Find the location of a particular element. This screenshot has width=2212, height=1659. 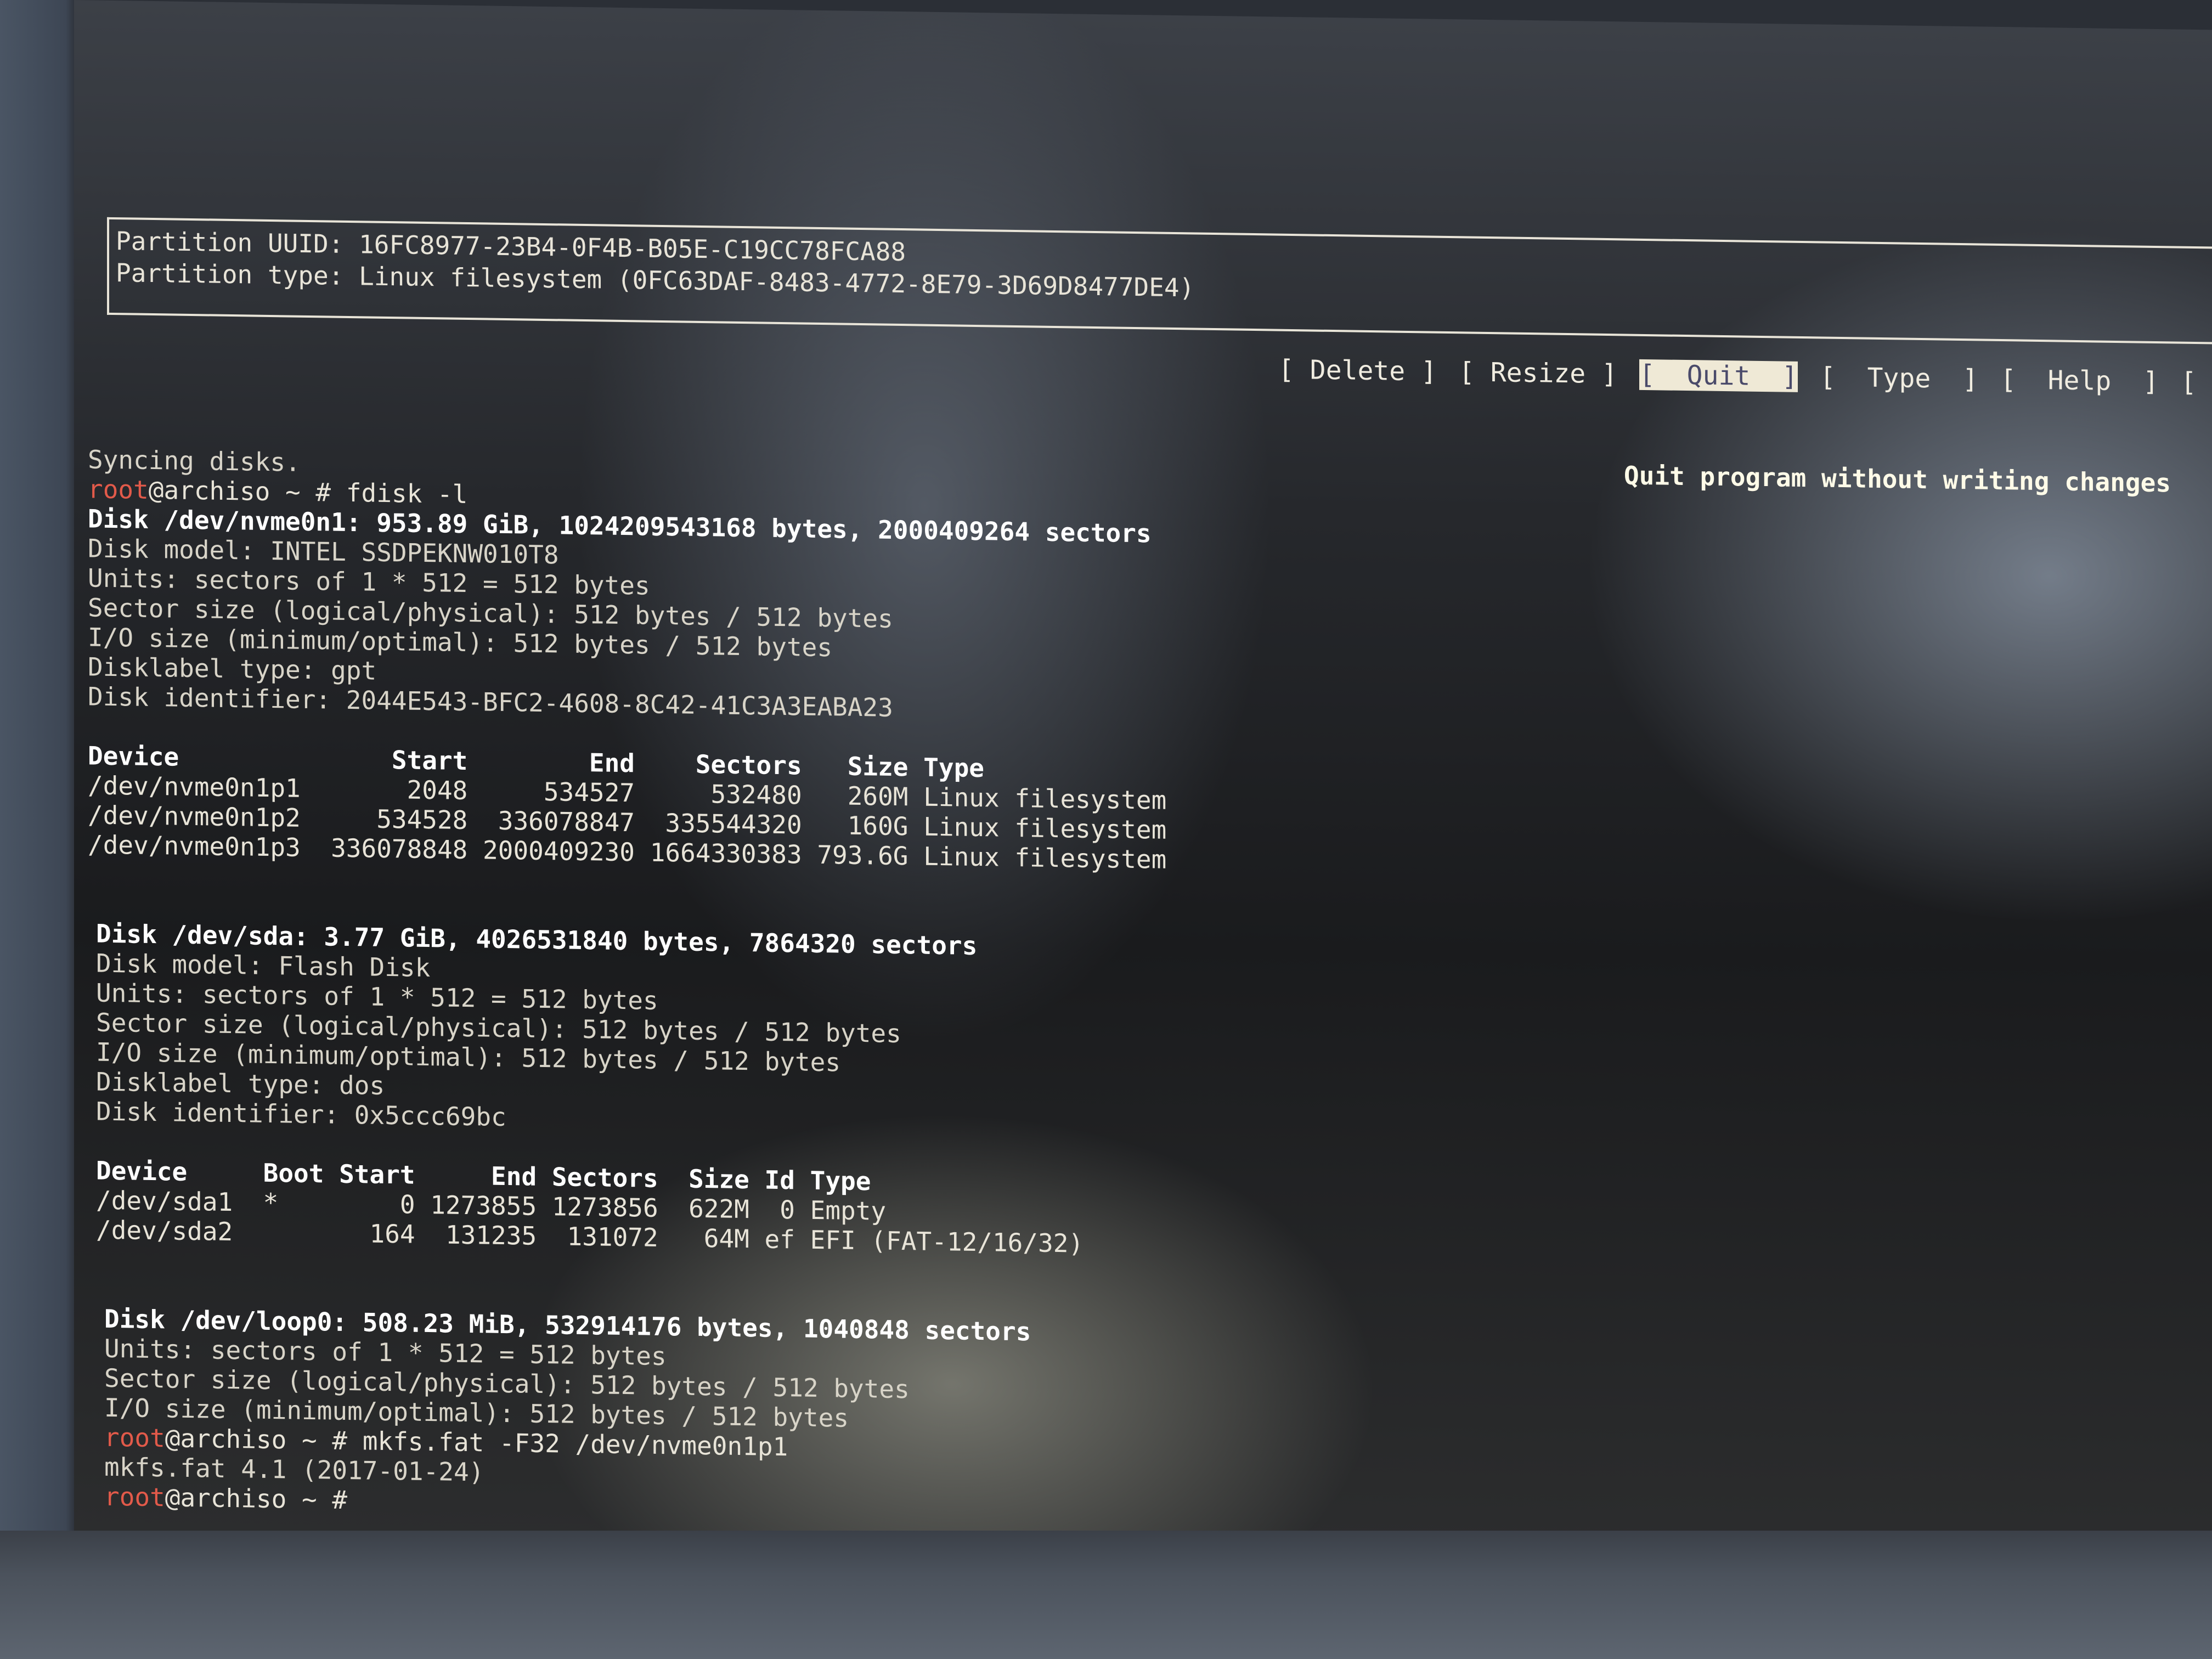

quit-button: [ Quit ] is located at coordinates (1719, 375).